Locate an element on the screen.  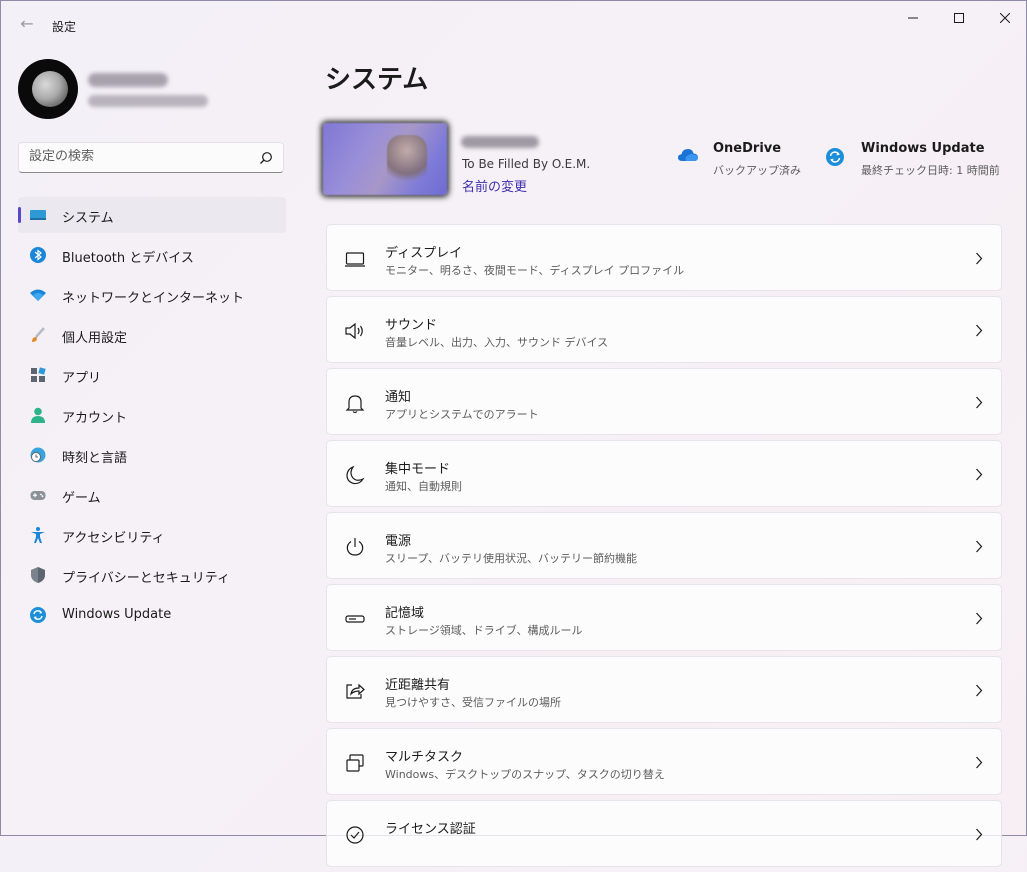
sidebar-item-label: 個人用設定 is located at coordinates (95, 338).